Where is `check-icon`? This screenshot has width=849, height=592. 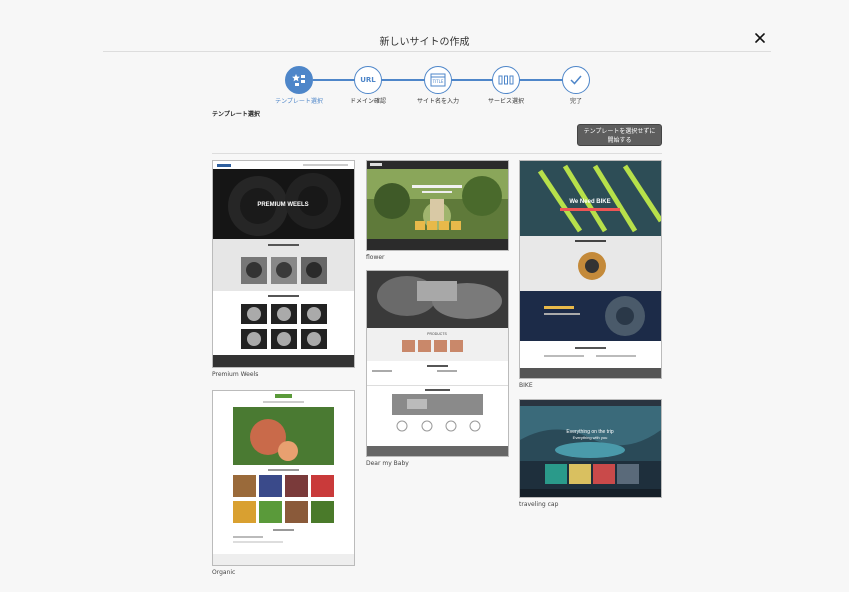
check-icon is located at coordinates (576, 80).